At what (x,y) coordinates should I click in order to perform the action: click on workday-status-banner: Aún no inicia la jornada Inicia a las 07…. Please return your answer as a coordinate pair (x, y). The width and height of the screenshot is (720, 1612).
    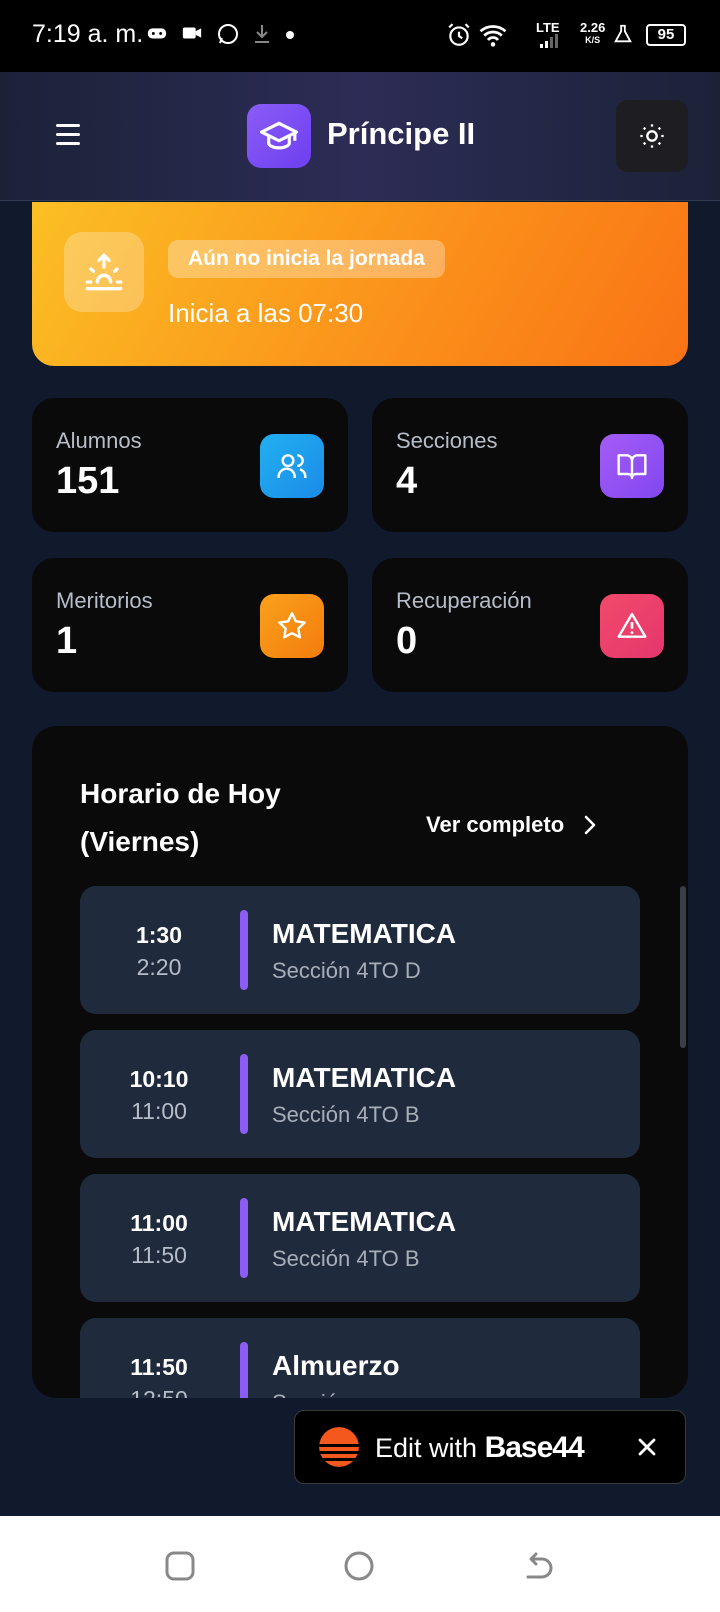
    Looking at the image, I should click on (360, 284).